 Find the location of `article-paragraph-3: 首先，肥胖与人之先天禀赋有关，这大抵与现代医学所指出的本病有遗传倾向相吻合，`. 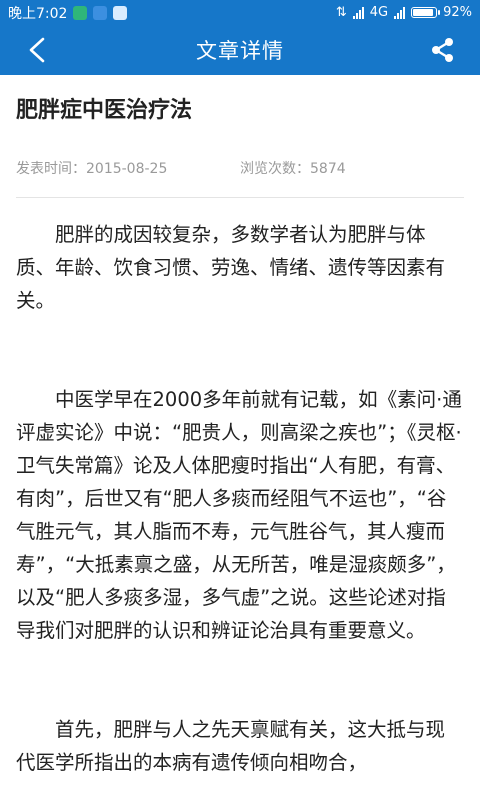

article-paragraph-3: 首先，肥胖与人之先天禀赋有关，这大抵与现代医学所指出的本病有遗传倾向相吻合， is located at coordinates (231, 746).